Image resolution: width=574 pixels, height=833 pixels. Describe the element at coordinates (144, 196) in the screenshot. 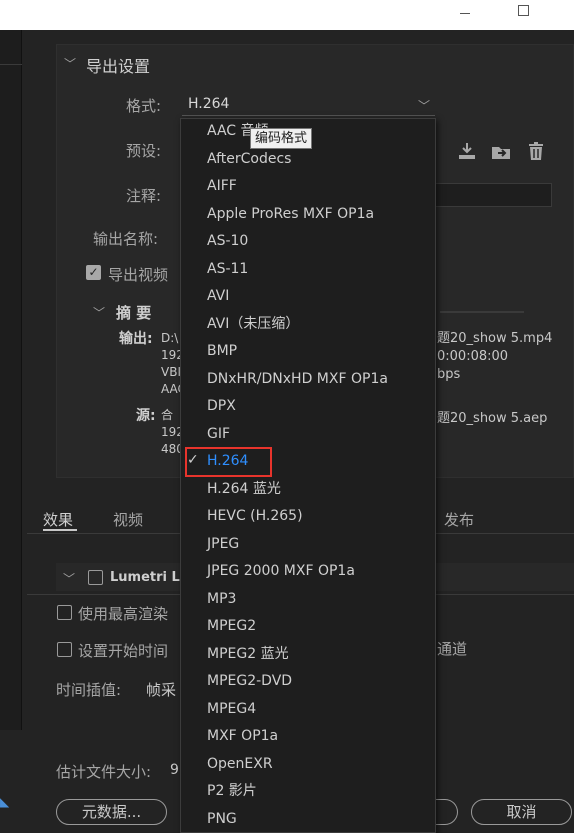

I see `comment-label: 注释:` at that location.